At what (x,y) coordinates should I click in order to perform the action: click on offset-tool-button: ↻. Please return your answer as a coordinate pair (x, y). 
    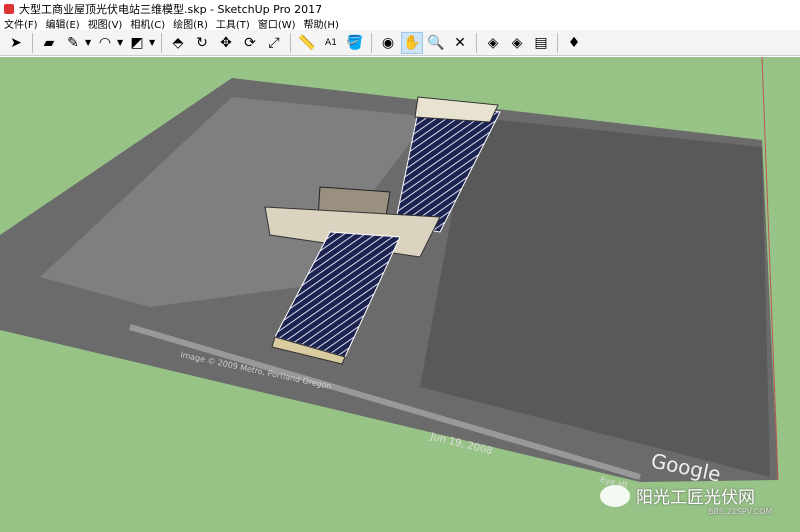
    Looking at the image, I should click on (202, 43).